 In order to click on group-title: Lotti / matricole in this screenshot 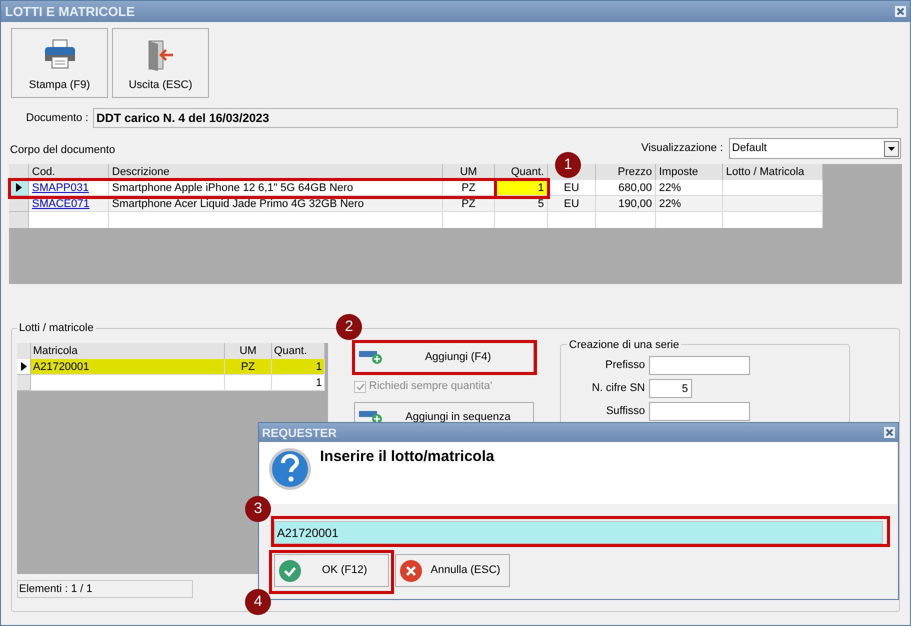, I will do `click(56, 328)`.